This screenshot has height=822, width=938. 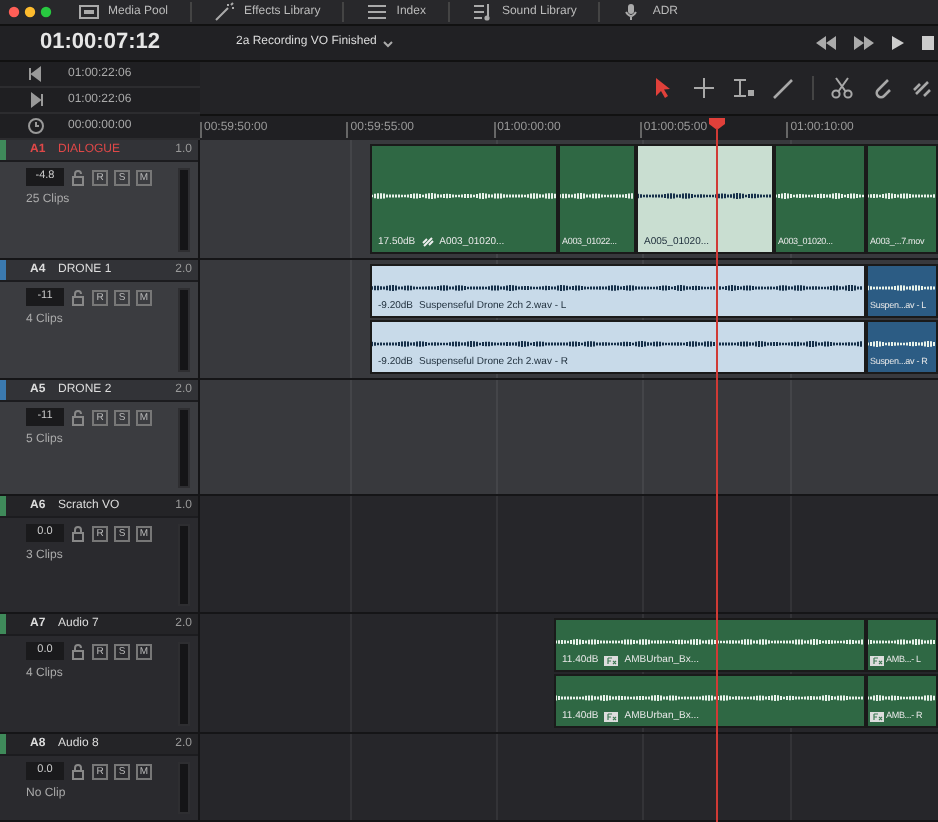 I want to click on photo-stack-icon, so click(x=89, y=12).